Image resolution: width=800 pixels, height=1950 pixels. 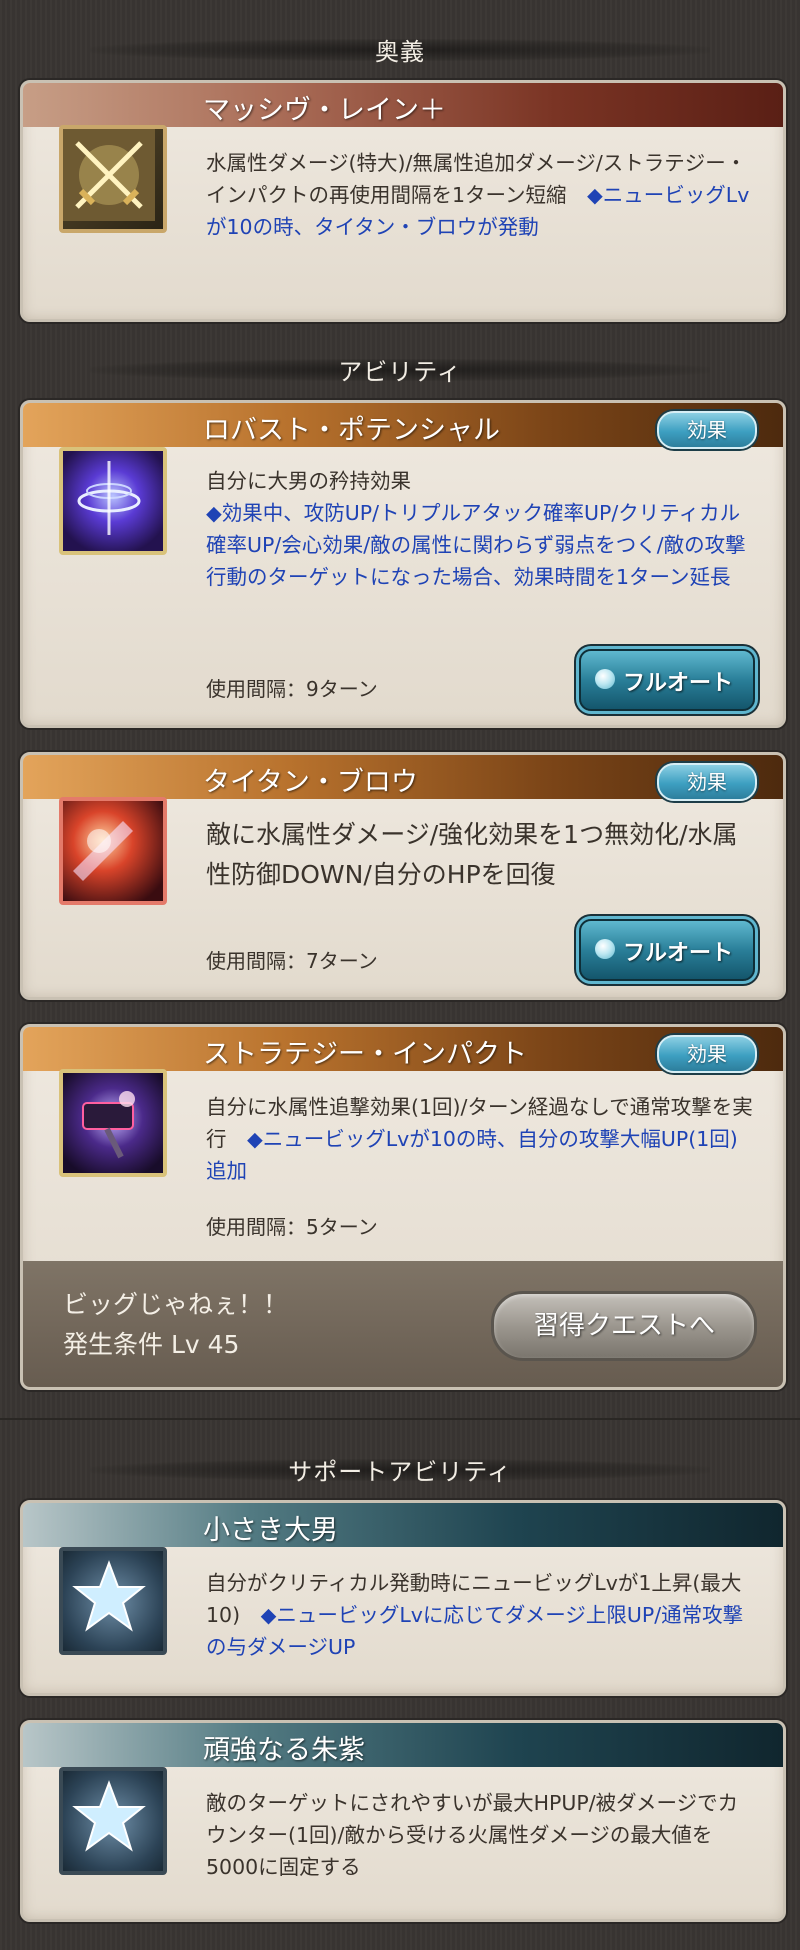 What do you see at coordinates (403, 1324) in the screenshot?
I see `locked-ability-panel: ビッグじゃねぇ！！ 発生条件 Lv 45 習得クエストへ` at bounding box center [403, 1324].